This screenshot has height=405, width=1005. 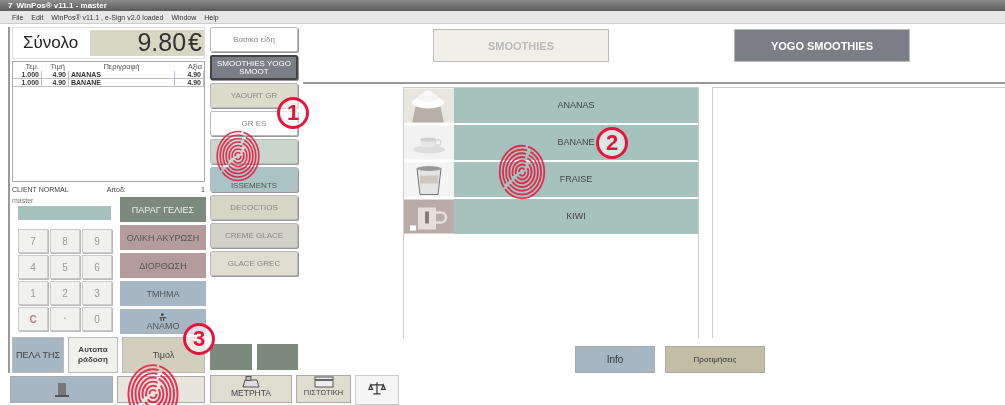 I want to click on window-title: WinPos® v11.1 - master, so click(x=61, y=5).